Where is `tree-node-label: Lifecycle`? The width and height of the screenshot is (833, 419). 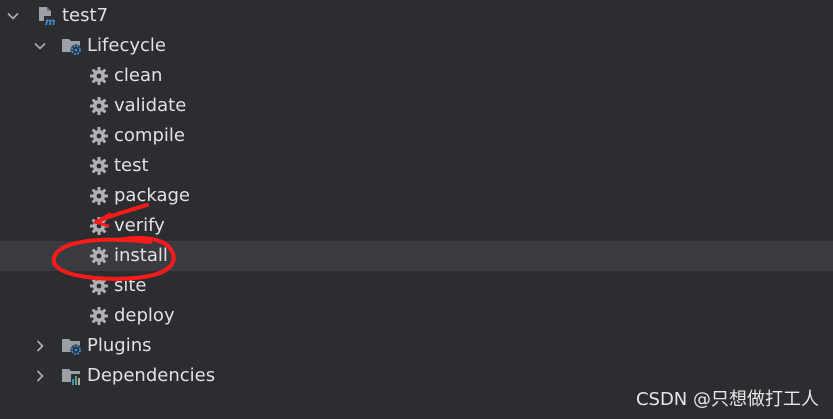 tree-node-label: Lifecycle is located at coordinates (126, 45).